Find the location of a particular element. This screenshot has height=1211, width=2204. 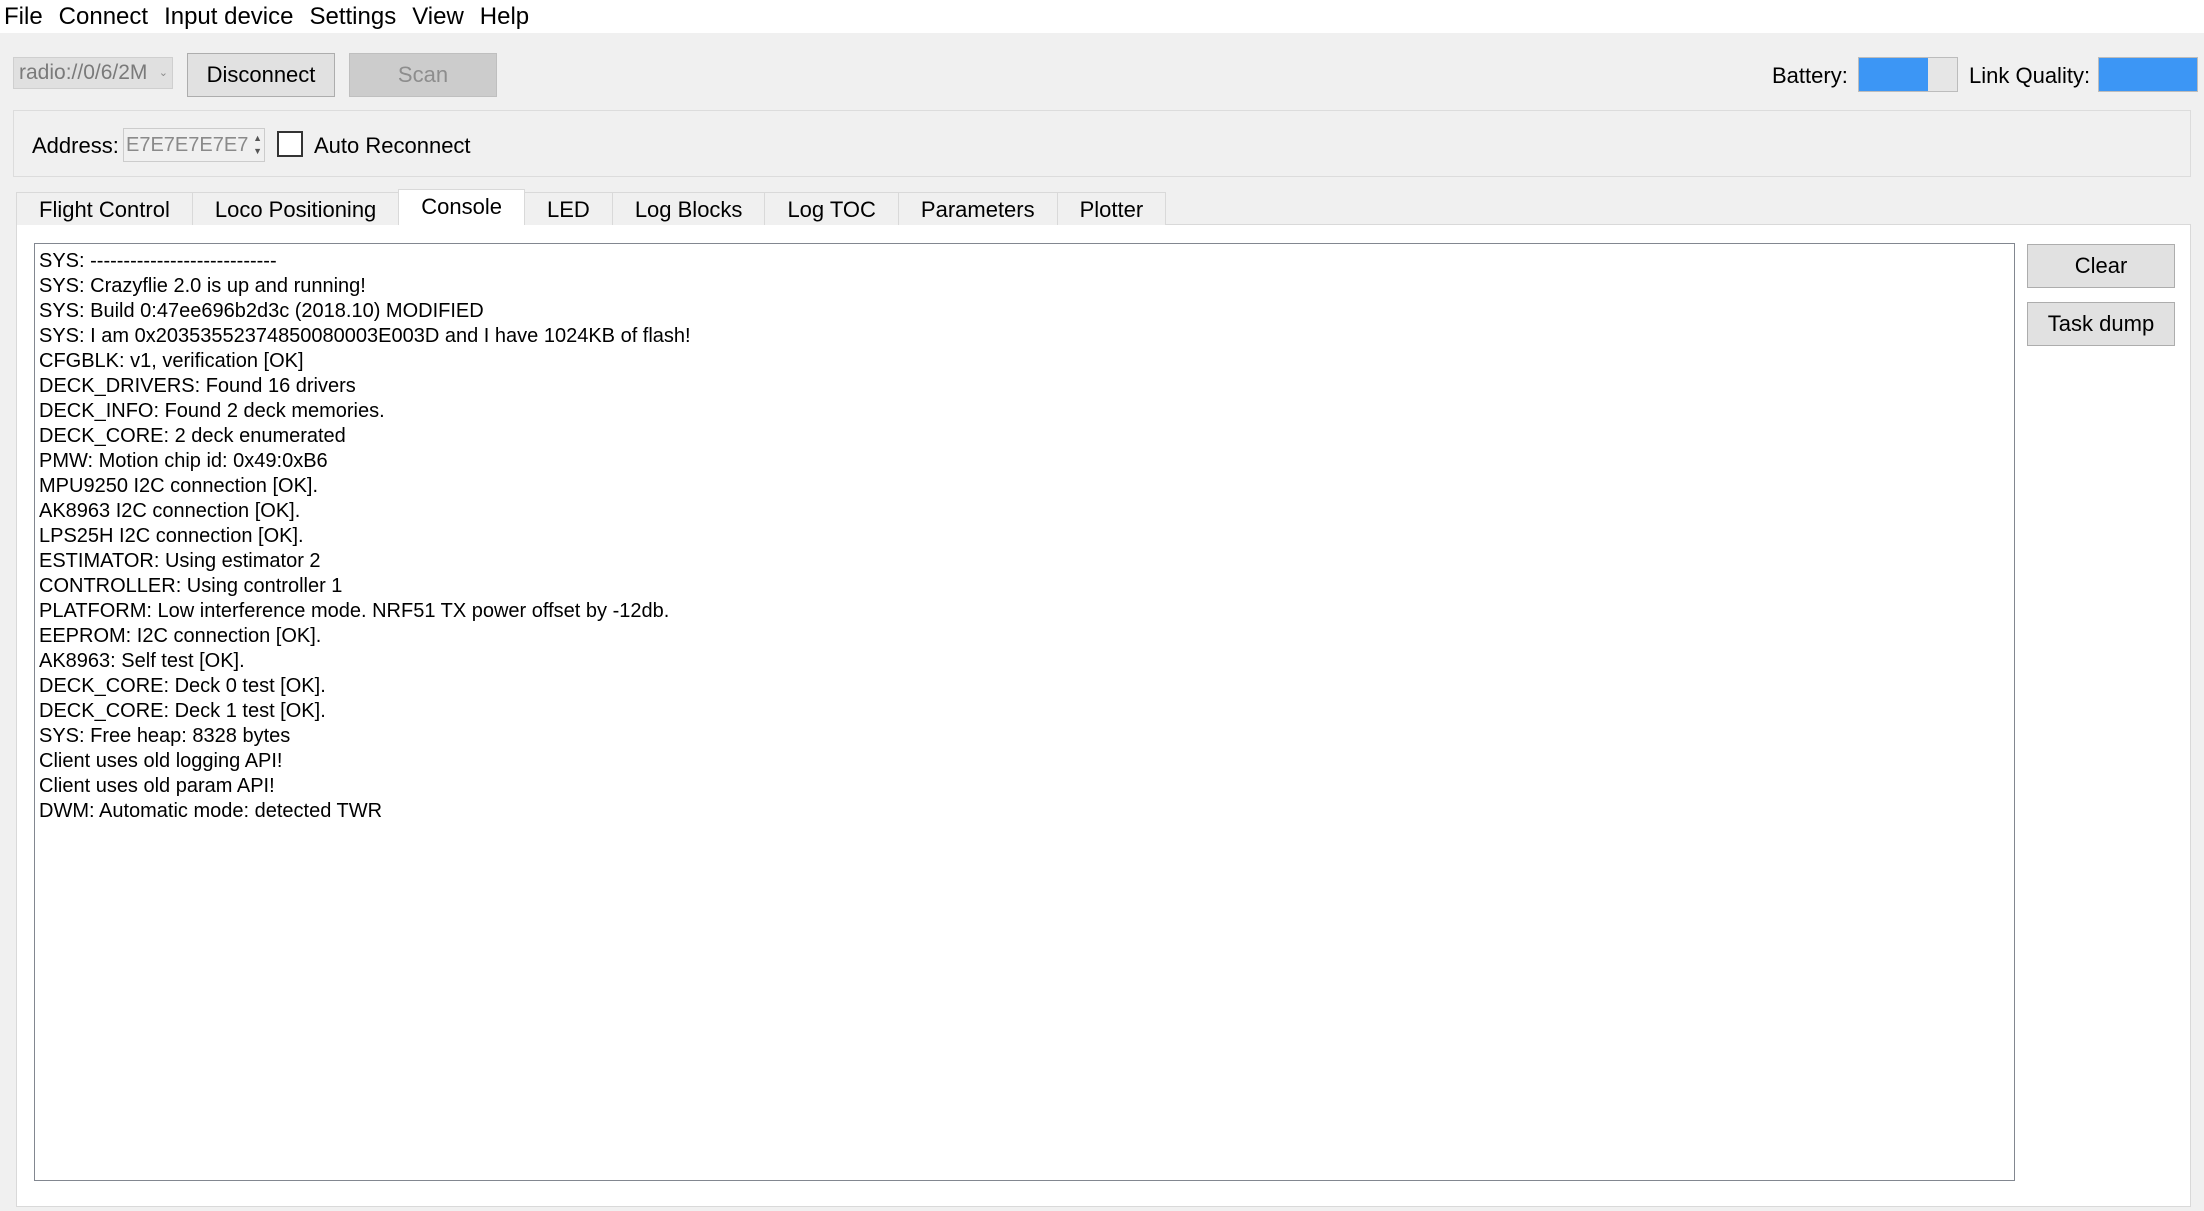

tab-plotter: Plotter is located at coordinates (1111, 208).